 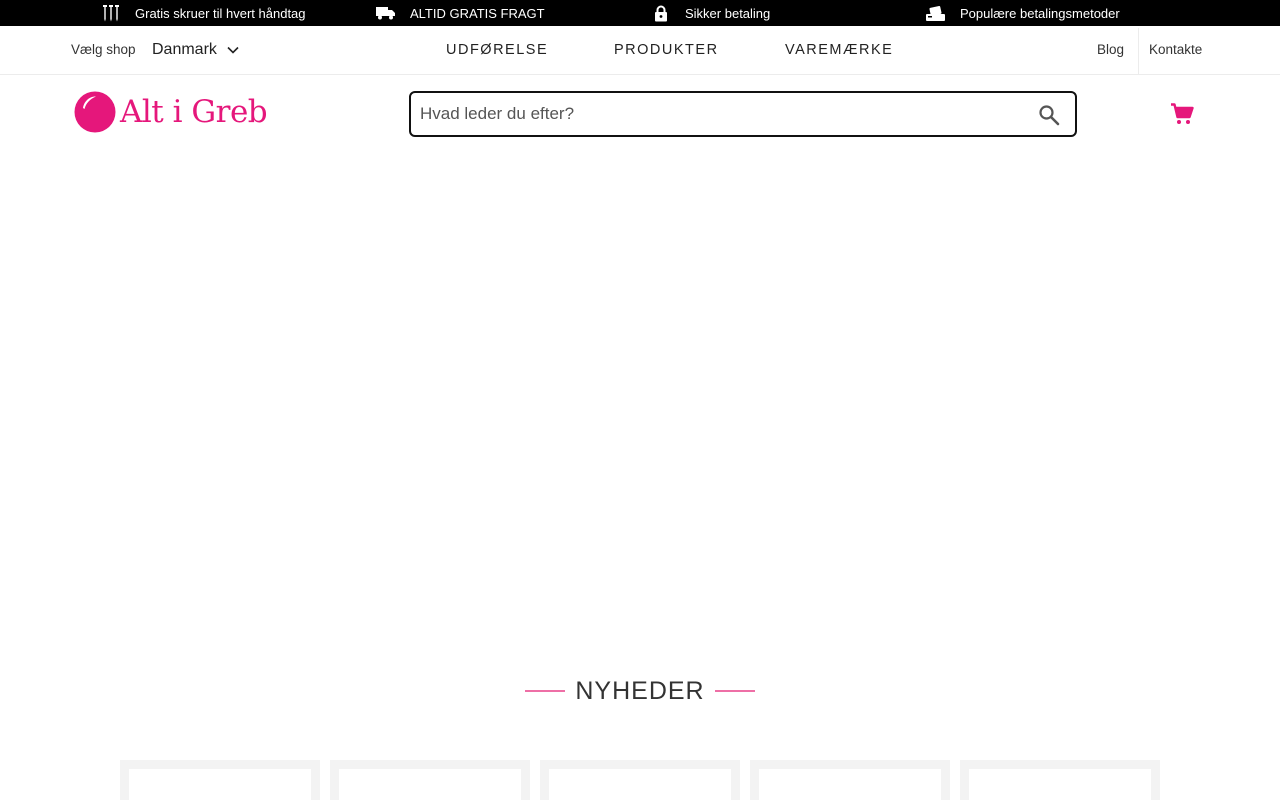 What do you see at coordinates (477, 13) in the screenshot?
I see `announcement-text: ALTID GRATIS FRAGT` at bounding box center [477, 13].